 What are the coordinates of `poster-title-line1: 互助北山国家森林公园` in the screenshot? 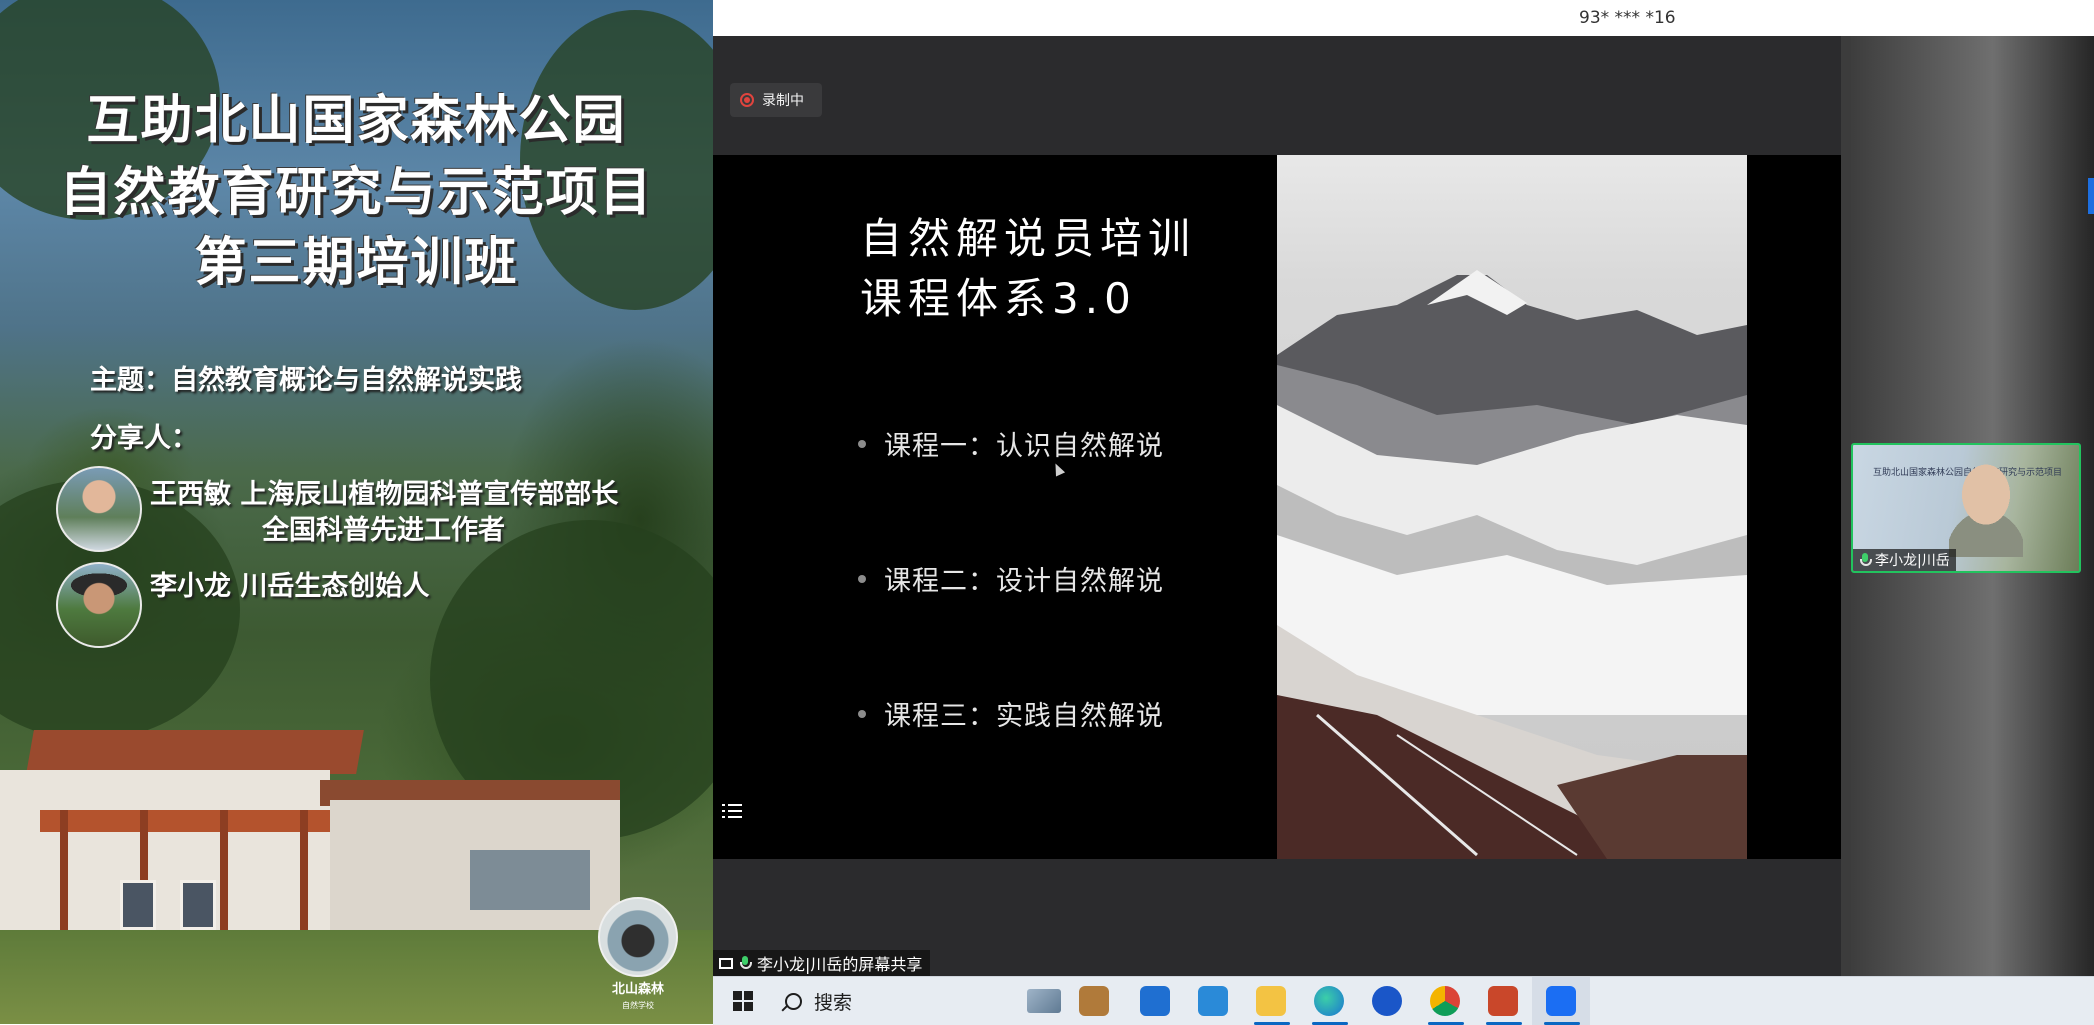 It's located at (356, 121).